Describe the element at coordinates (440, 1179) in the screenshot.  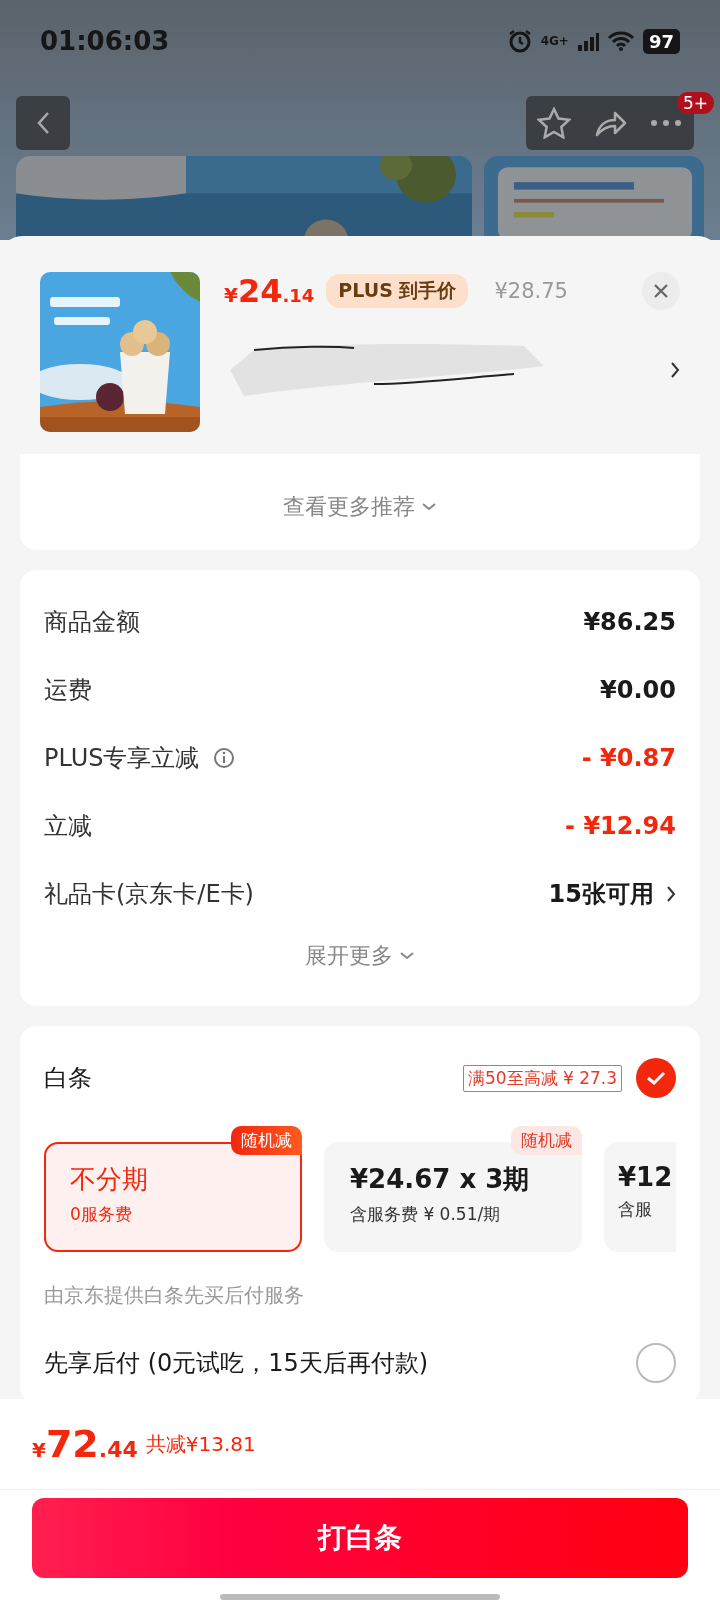
I see `installment-title: ¥24.67 x 3期` at that location.